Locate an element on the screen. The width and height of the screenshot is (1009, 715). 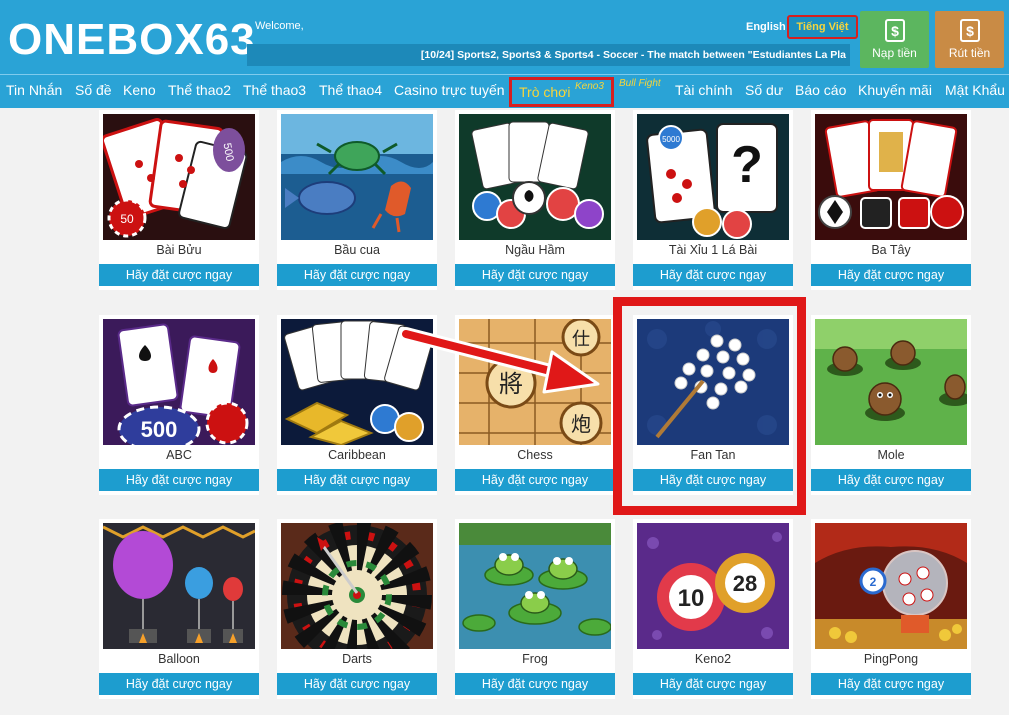
deposit-button: $ Nạp tiền is located at coordinates (894, 39).